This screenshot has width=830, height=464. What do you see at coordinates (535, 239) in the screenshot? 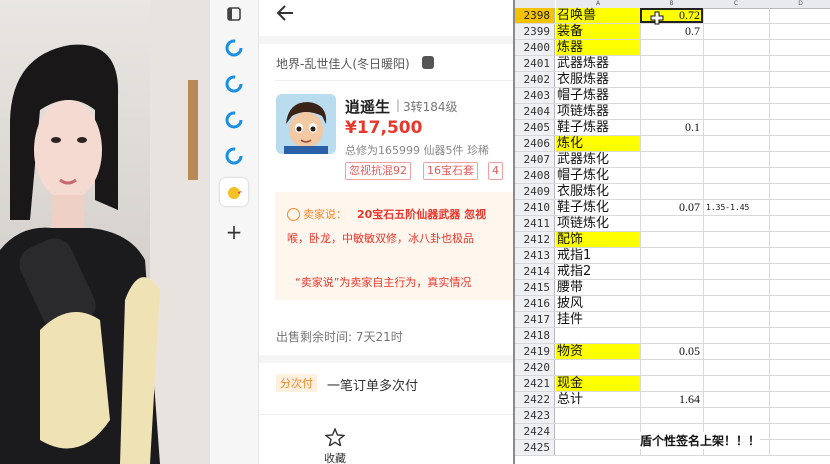
I see `row-number: 2412` at bounding box center [535, 239].